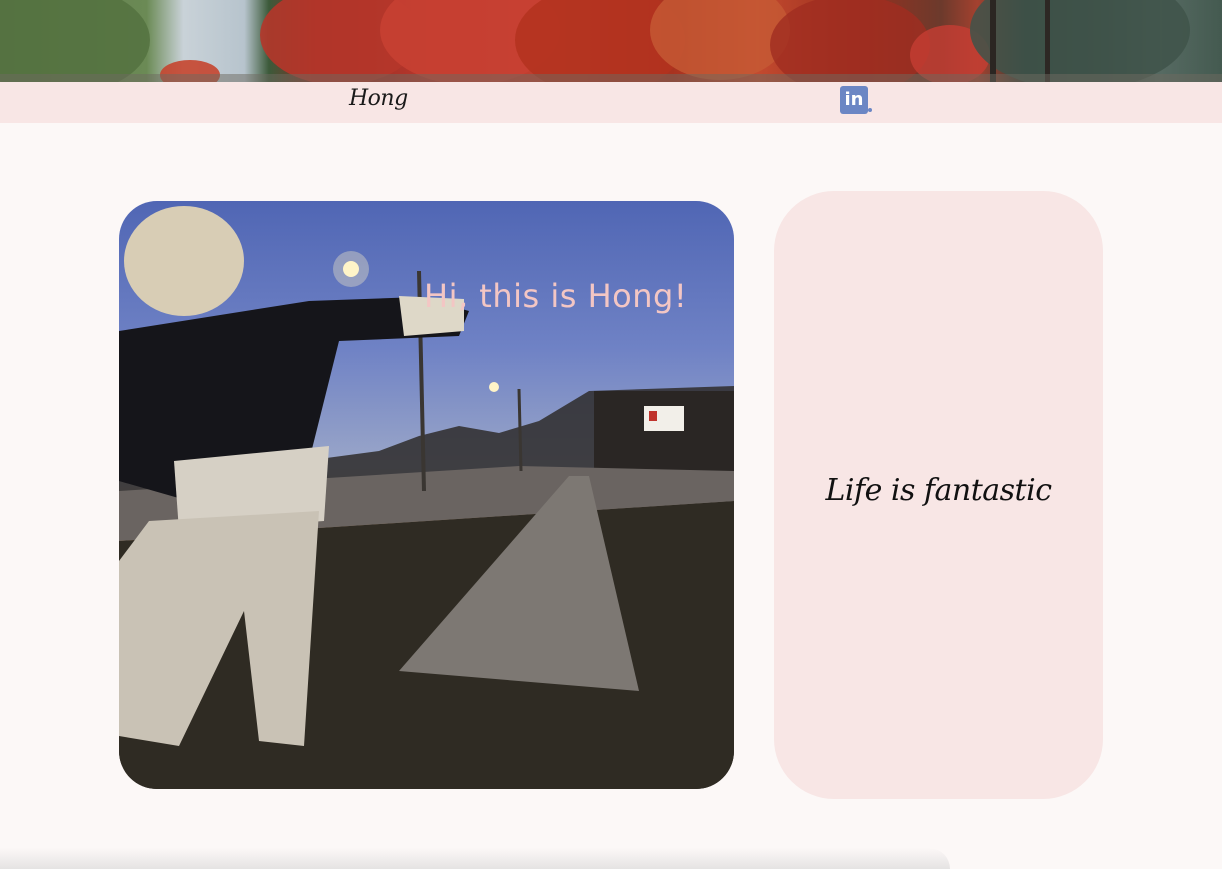 The width and height of the screenshot is (1222, 869). What do you see at coordinates (556, 296) in the screenshot?
I see `hero-title: Hi, this is Hong!` at bounding box center [556, 296].